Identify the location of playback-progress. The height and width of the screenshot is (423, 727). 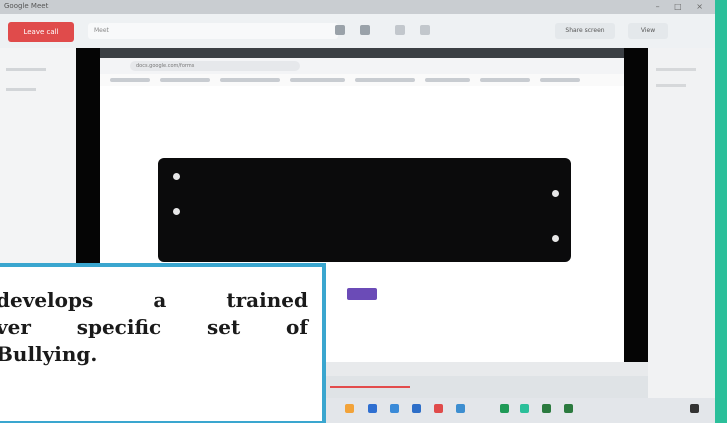
(370, 387).